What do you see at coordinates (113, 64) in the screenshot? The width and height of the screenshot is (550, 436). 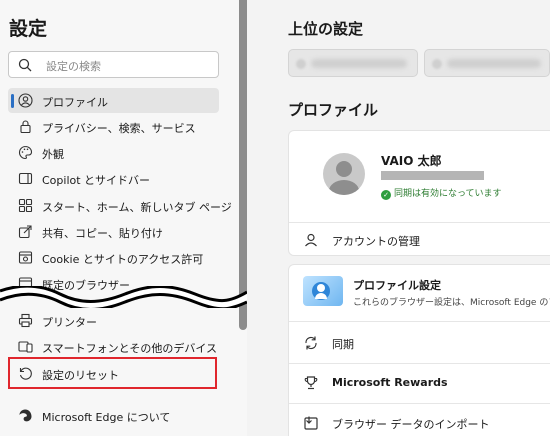 I see `settings-search-input: 設定の検索` at bounding box center [113, 64].